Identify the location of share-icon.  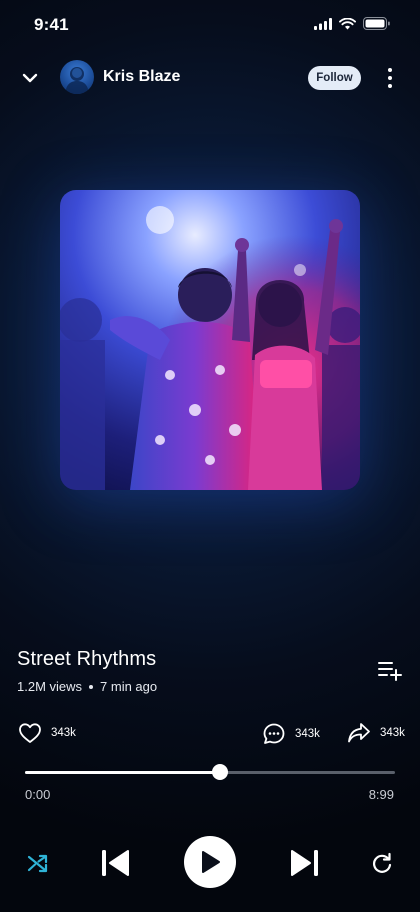
(359, 733).